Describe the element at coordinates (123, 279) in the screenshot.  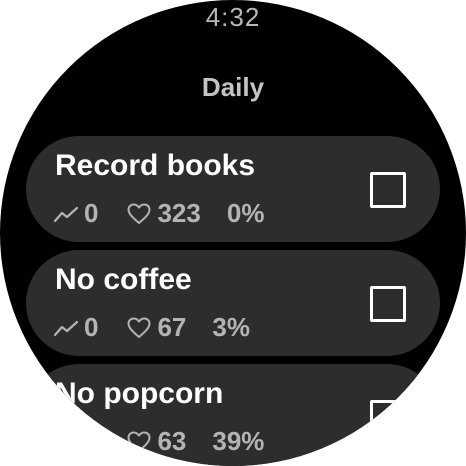
I see `habit-name: No coffee` at that location.